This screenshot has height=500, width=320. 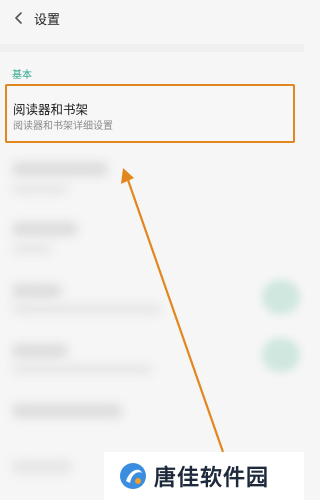 I want to click on watermark: 唐佳软件园, so click(x=204, y=476).